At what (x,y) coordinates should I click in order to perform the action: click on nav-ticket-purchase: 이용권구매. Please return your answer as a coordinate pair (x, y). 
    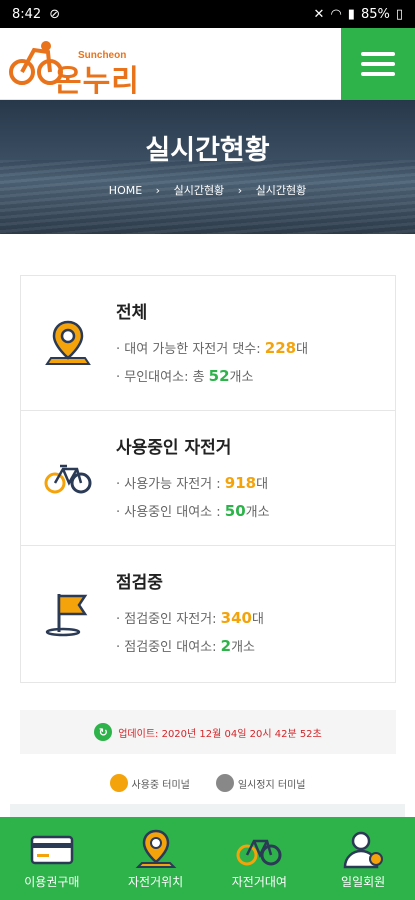
    Looking at the image, I should click on (52, 858).